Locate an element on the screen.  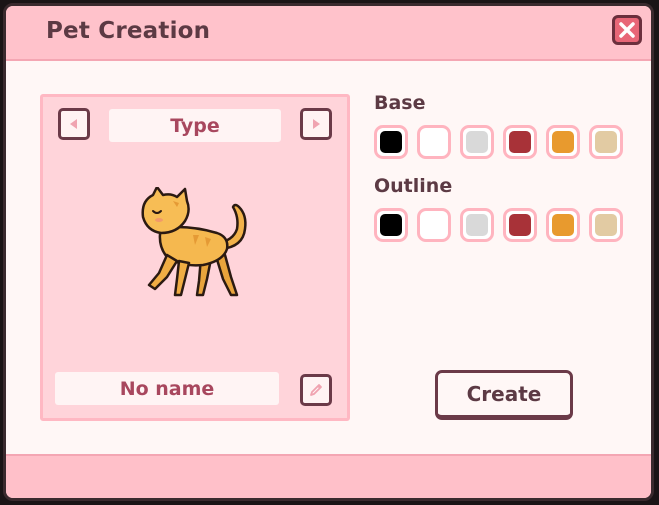
outline-swatch-orange is located at coordinates (563, 225).